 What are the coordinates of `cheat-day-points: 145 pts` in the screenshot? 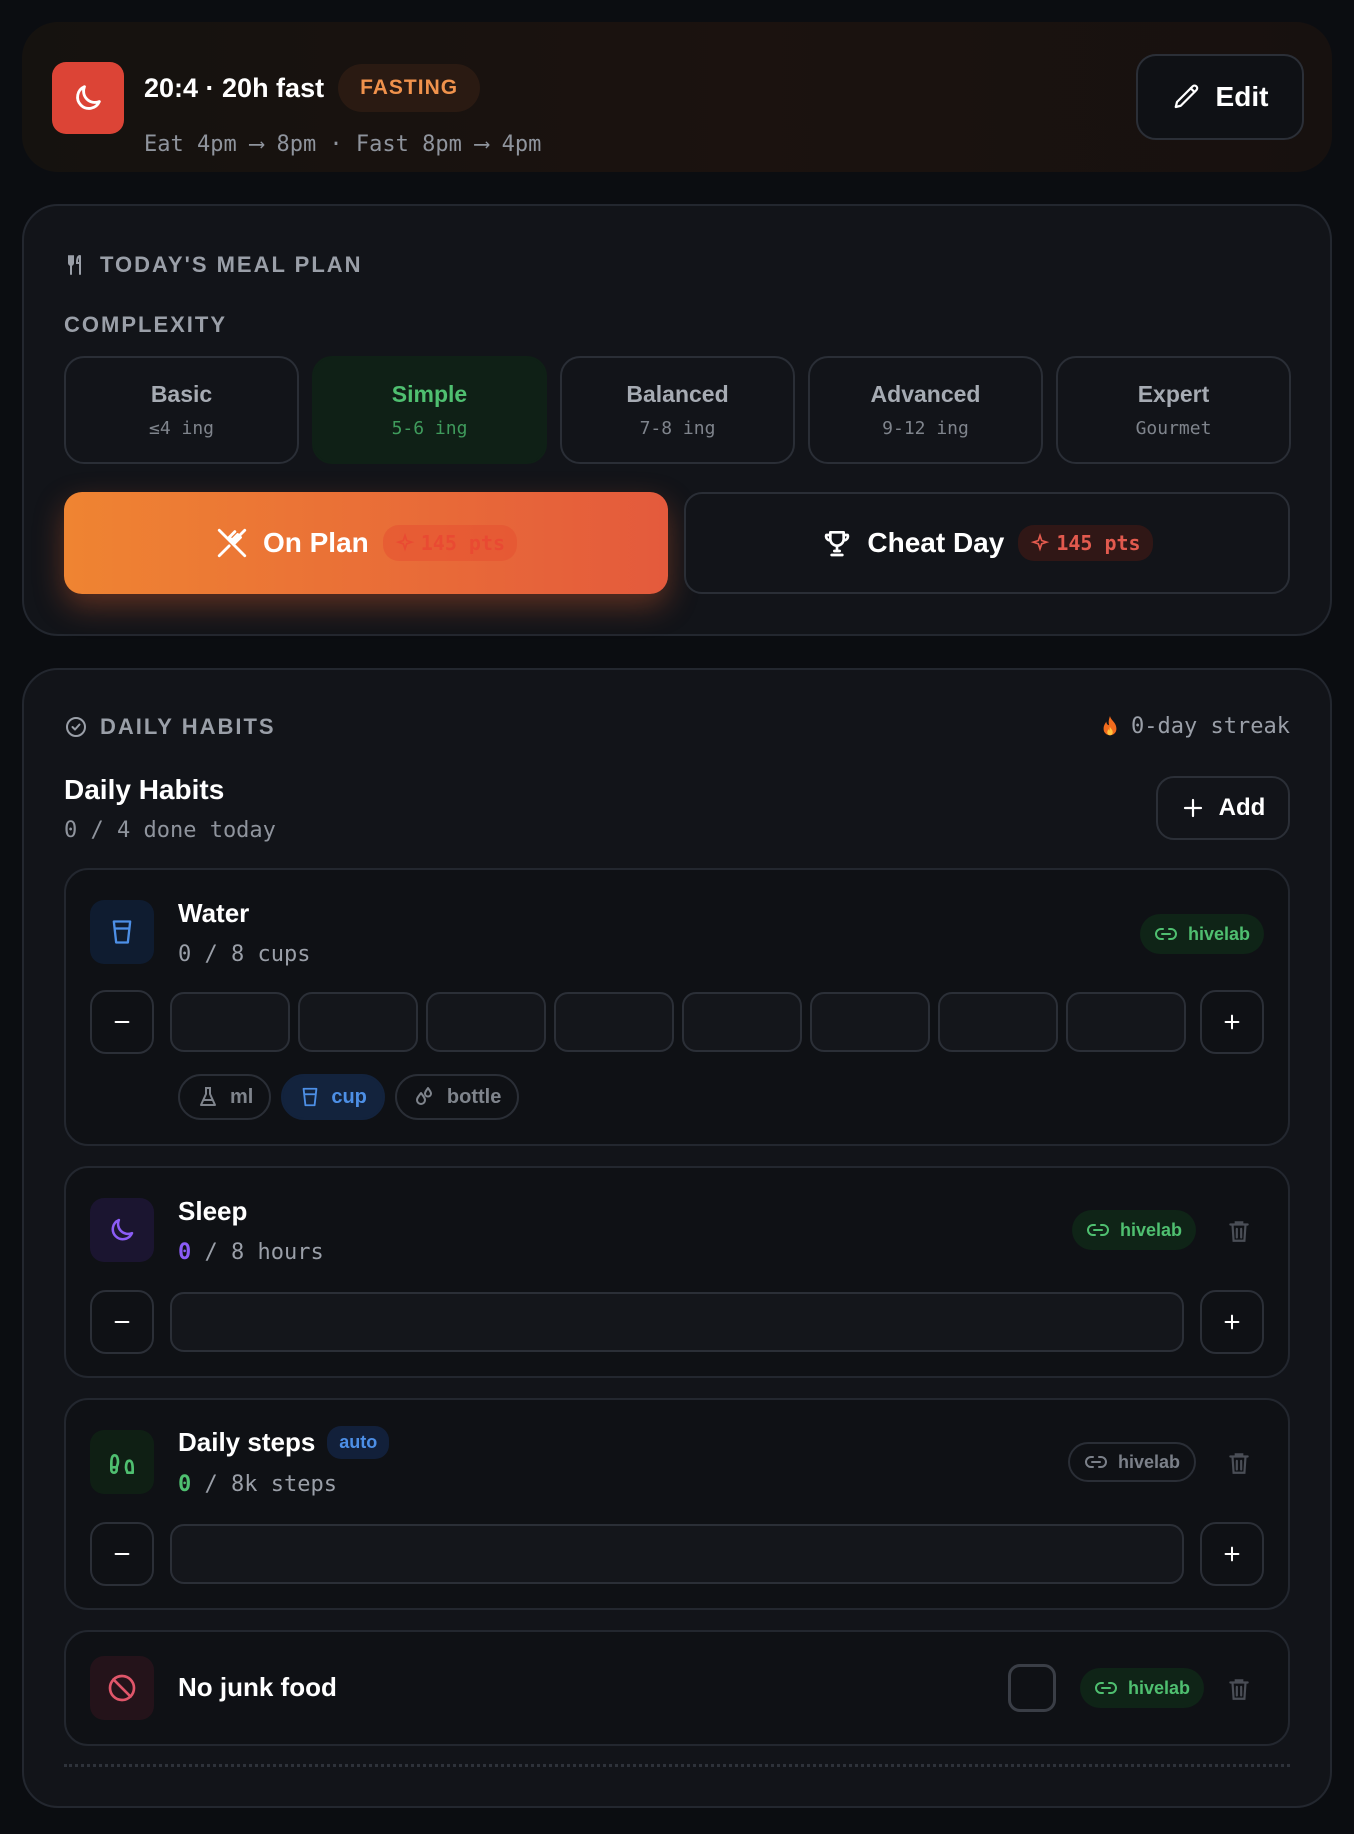 It's located at (1085, 543).